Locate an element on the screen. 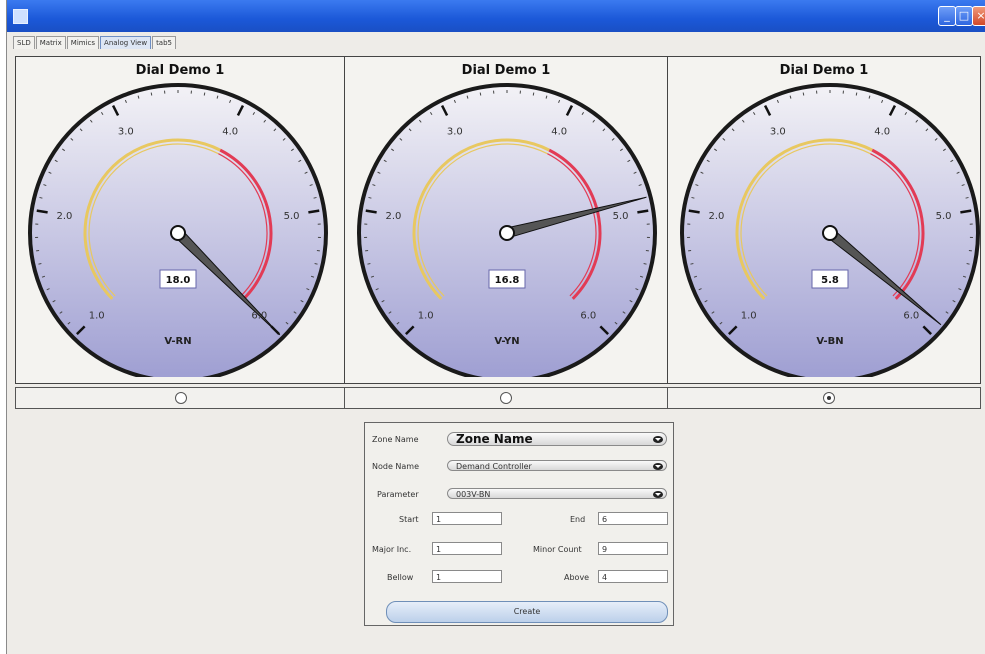 The width and height of the screenshot is (985, 654). zone-name-value: Zone Name is located at coordinates (494, 439).